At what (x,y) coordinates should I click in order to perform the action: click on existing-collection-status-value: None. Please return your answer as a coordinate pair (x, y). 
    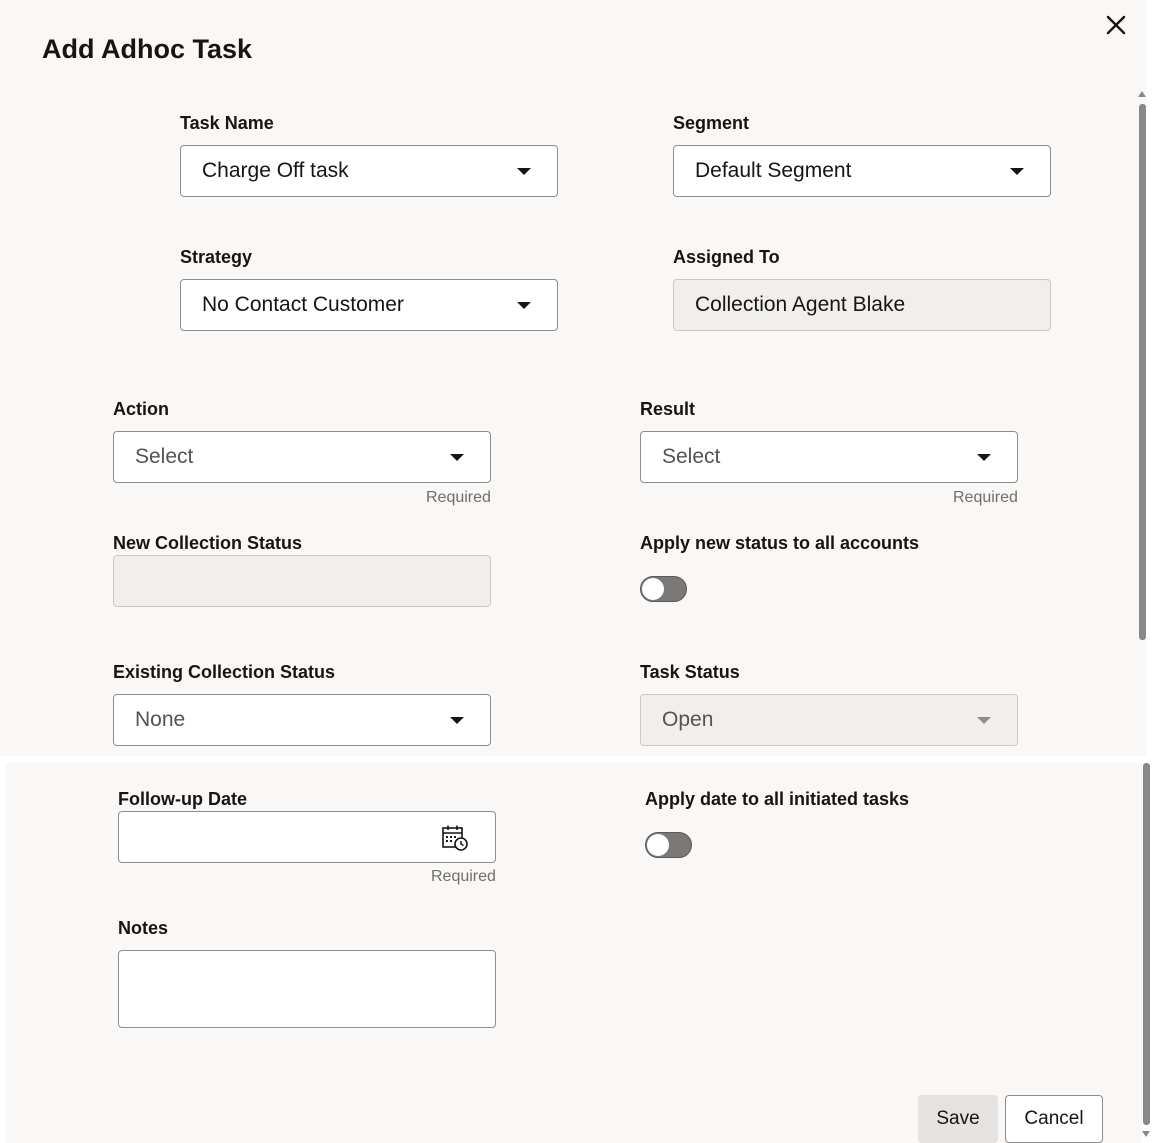
    Looking at the image, I should click on (160, 719).